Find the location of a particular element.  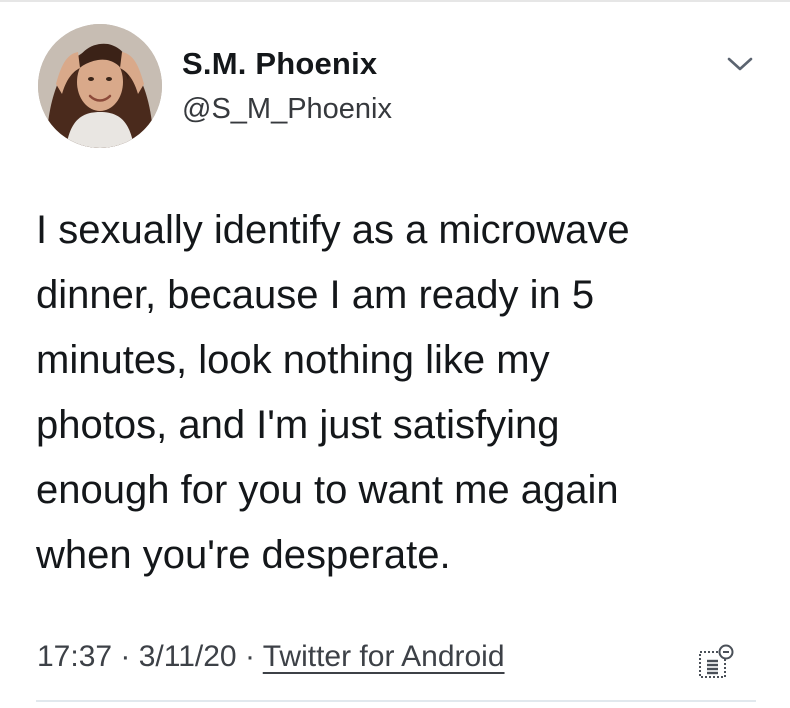

tweet-meta: 17:37 · 3/11/20 · Twitter for Android is located at coordinates (271, 657).